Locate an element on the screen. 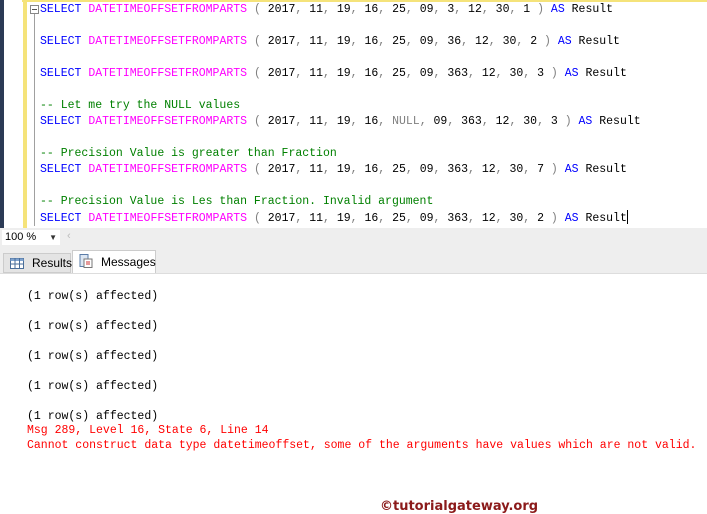 This screenshot has height=514, width=707. tab-messages-label: Messages is located at coordinates (128, 262).